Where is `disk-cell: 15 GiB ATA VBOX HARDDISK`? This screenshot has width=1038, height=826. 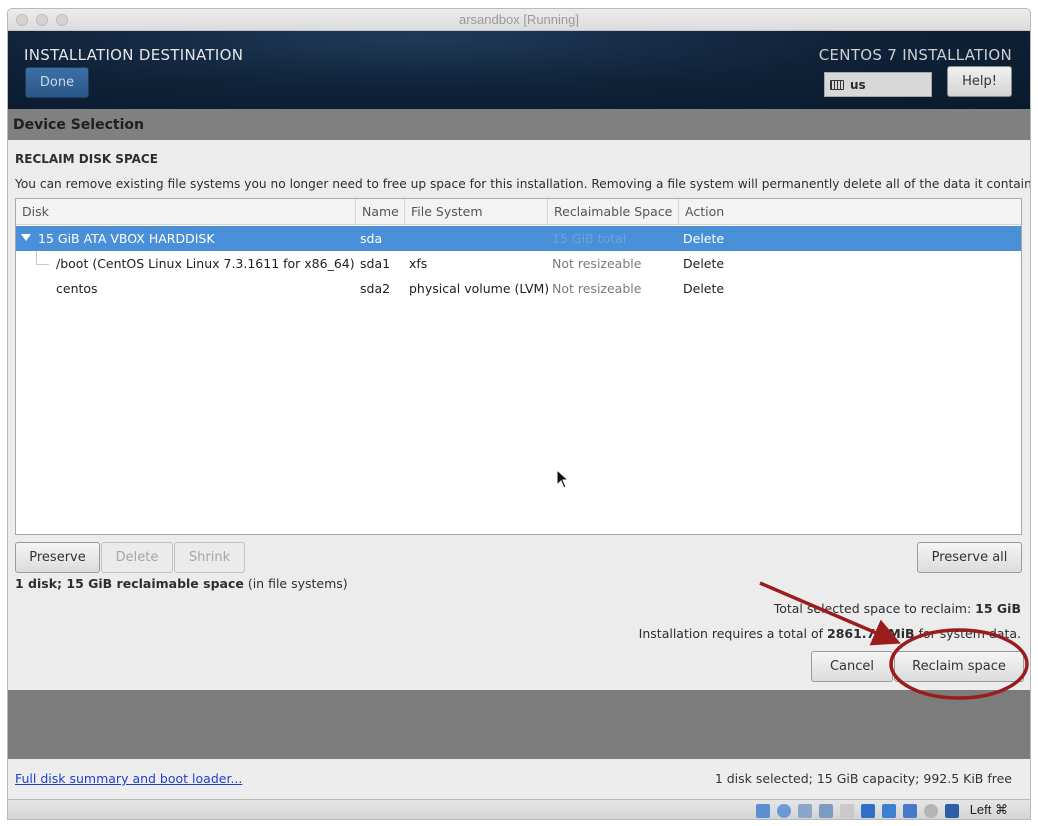 disk-cell: 15 GiB ATA VBOX HARDDISK is located at coordinates (126, 238).